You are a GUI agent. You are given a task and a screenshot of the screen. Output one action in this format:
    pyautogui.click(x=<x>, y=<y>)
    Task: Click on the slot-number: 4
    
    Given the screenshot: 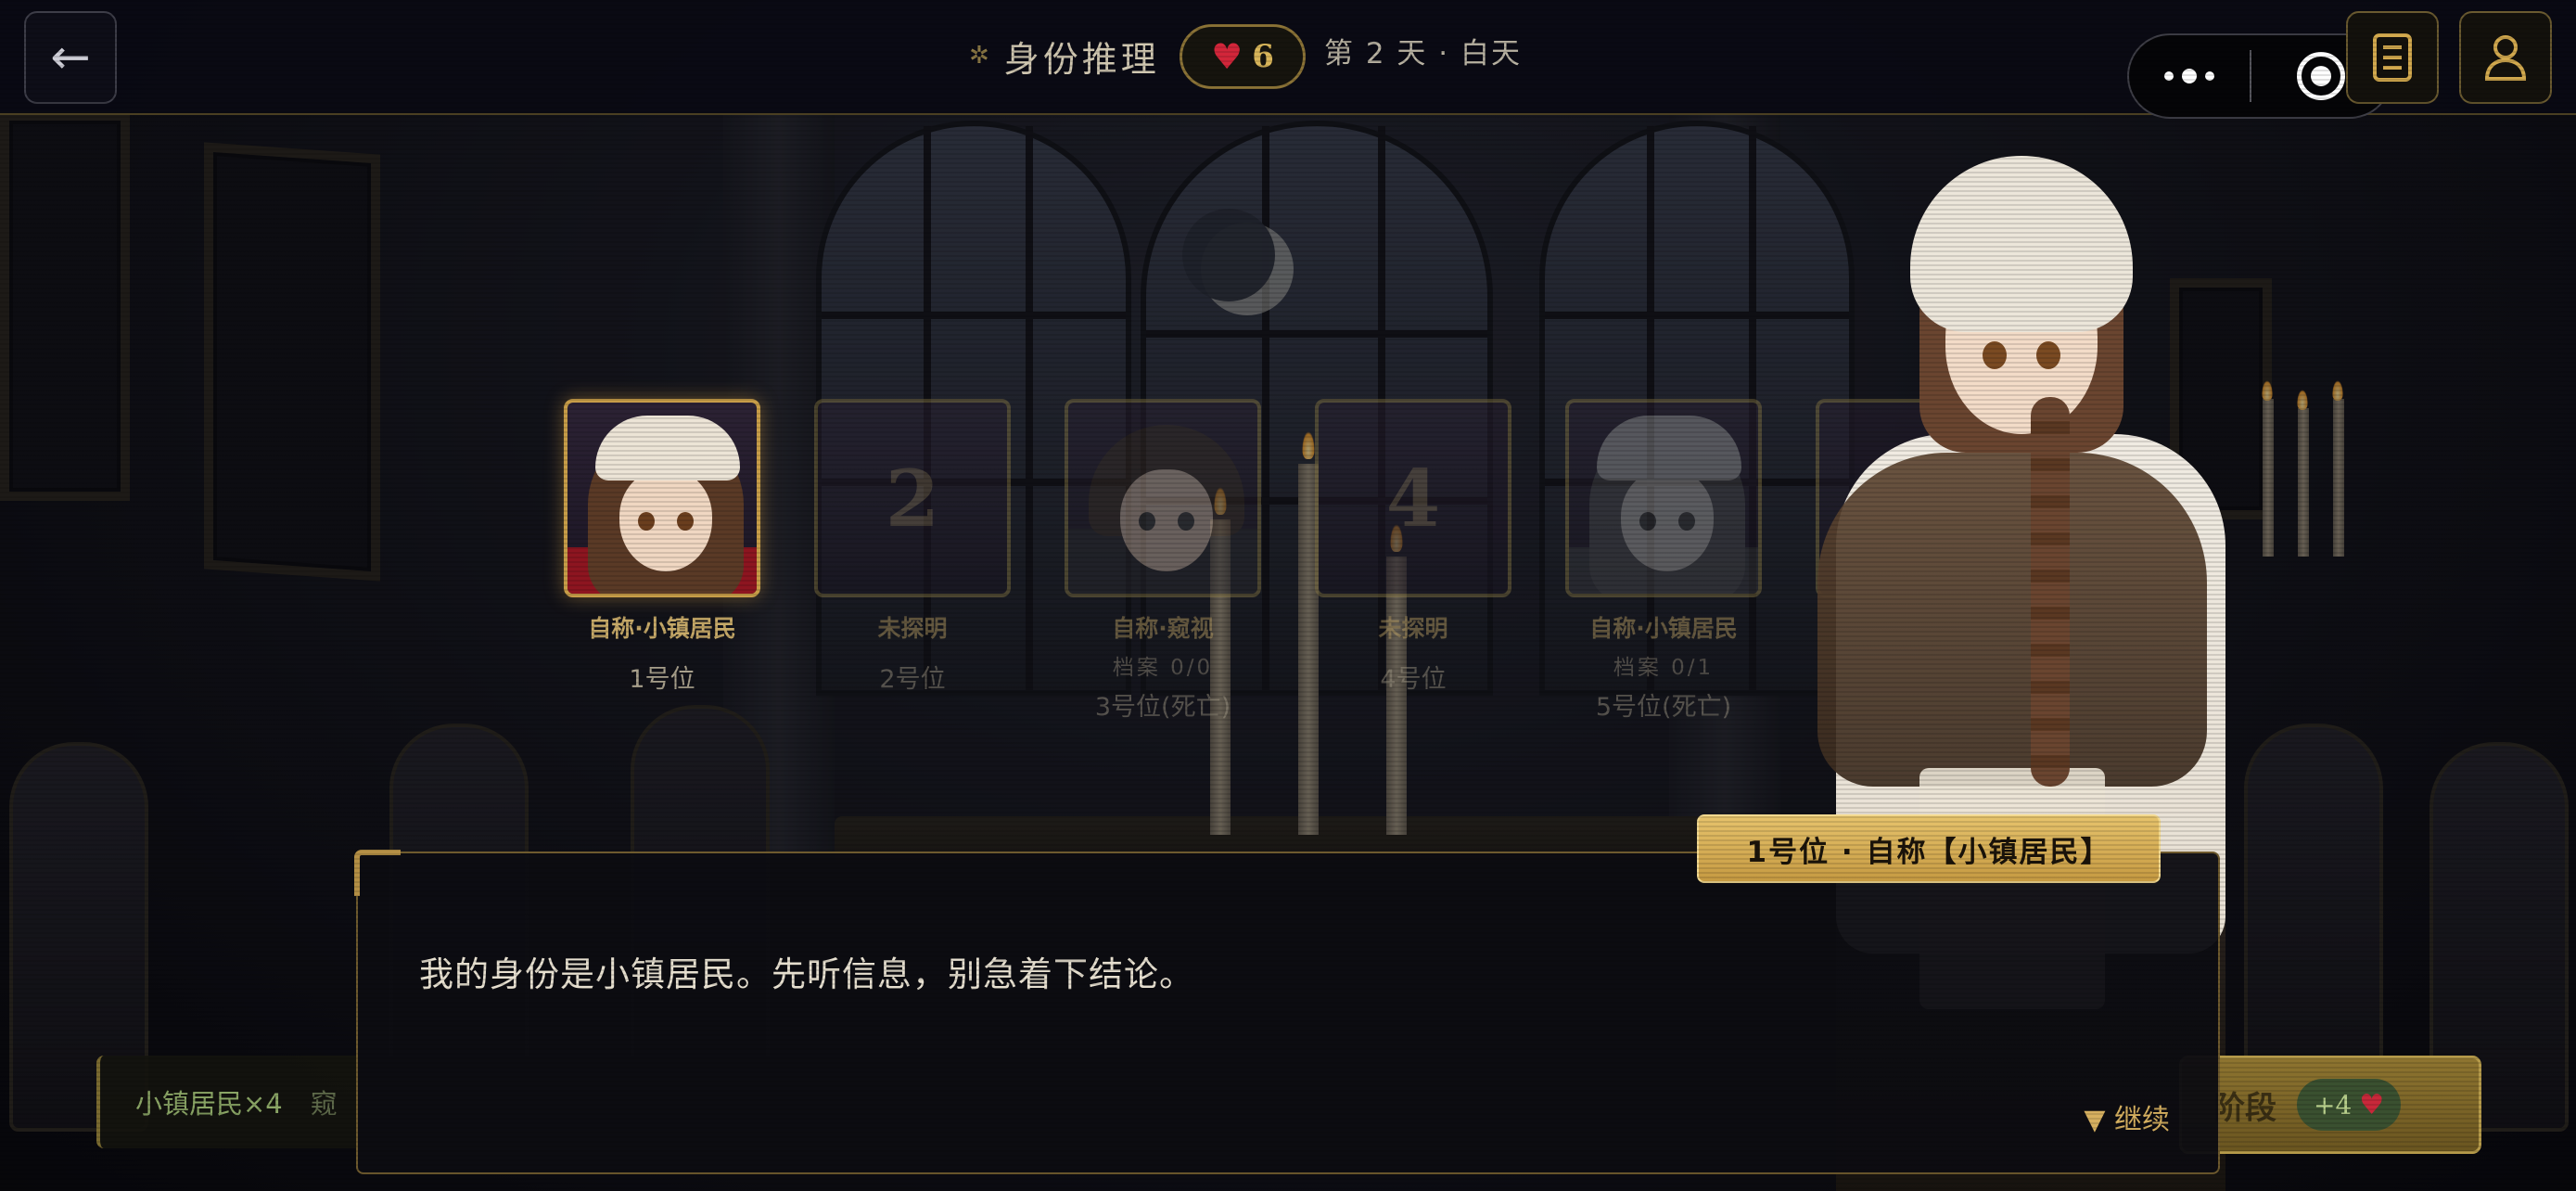 What is the action you would take?
    pyautogui.click(x=1413, y=498)
    